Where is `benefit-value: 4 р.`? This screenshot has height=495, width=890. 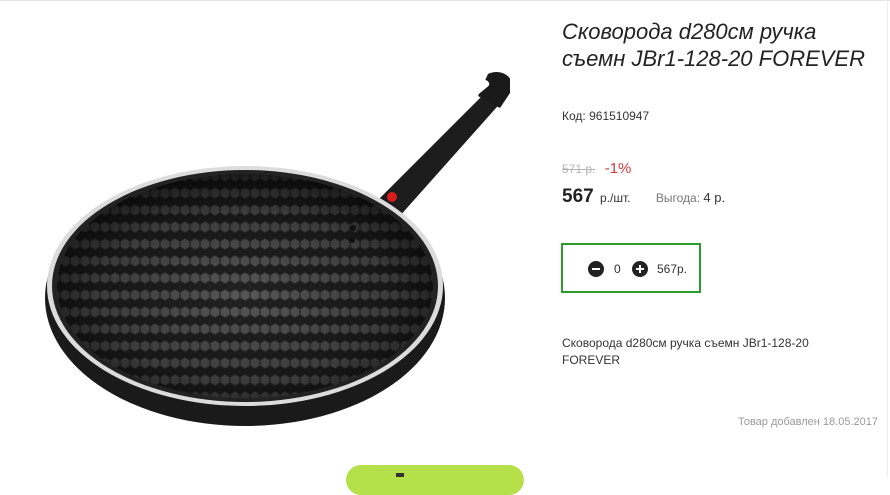 benefit-value: 4 р. is located at coordinates (714, 197).